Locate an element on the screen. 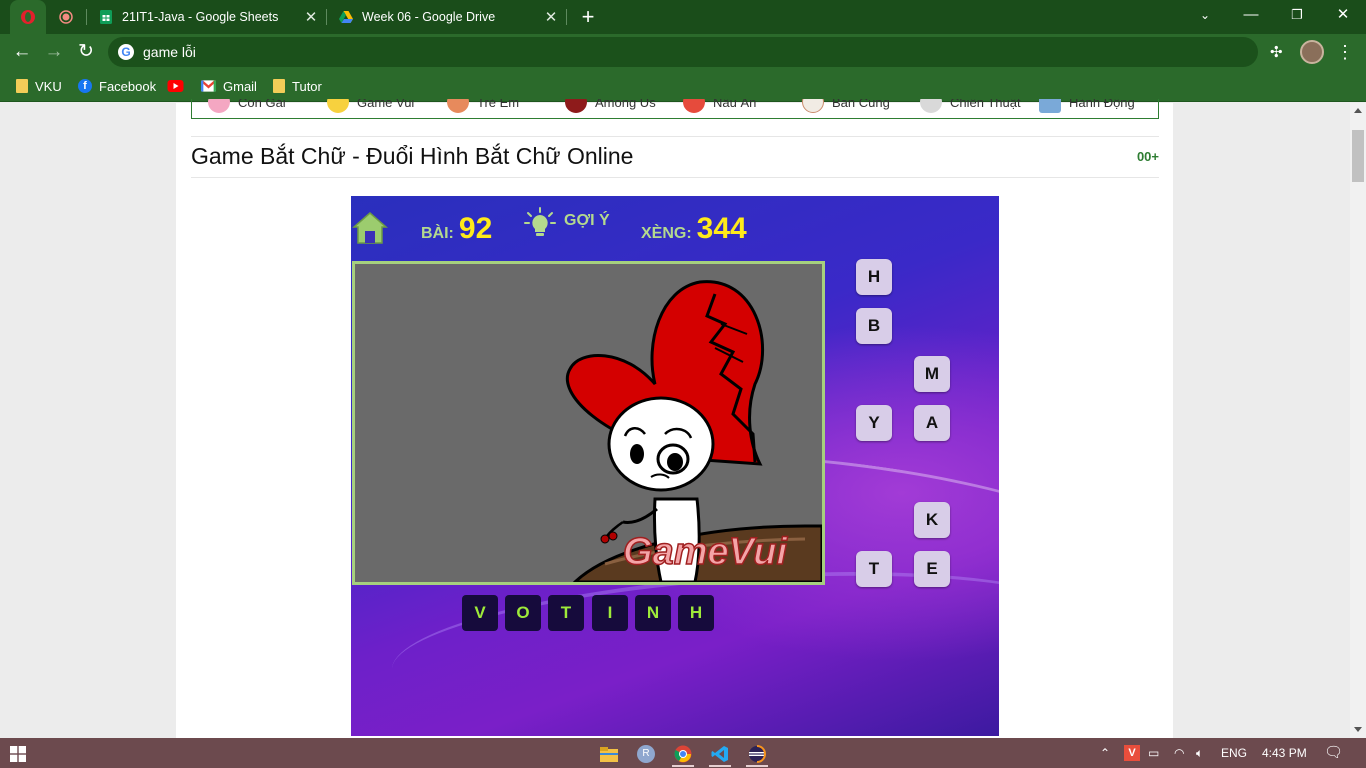  hint-label: GỢI Ý is located at coordinates (587, 220).